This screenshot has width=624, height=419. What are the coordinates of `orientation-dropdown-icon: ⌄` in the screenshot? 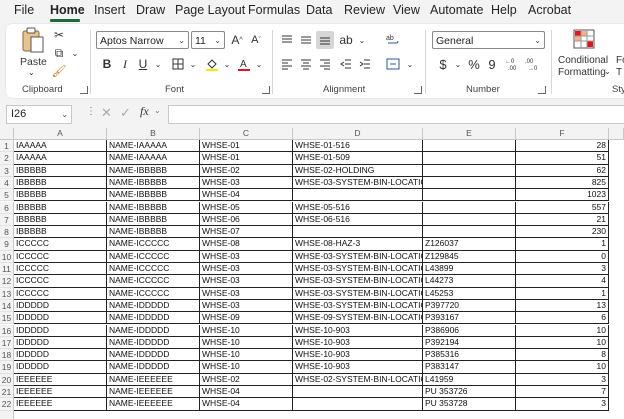 It's located at (362, 40).